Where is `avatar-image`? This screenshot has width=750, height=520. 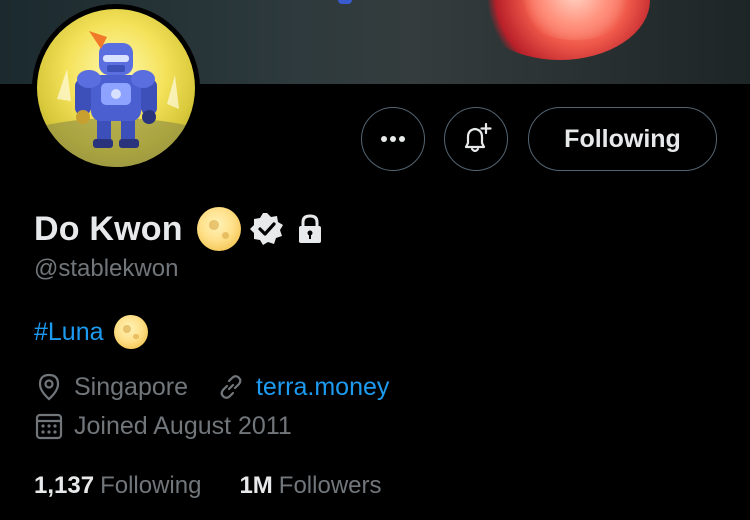 avatar-image is located at coordinates (116, 88).